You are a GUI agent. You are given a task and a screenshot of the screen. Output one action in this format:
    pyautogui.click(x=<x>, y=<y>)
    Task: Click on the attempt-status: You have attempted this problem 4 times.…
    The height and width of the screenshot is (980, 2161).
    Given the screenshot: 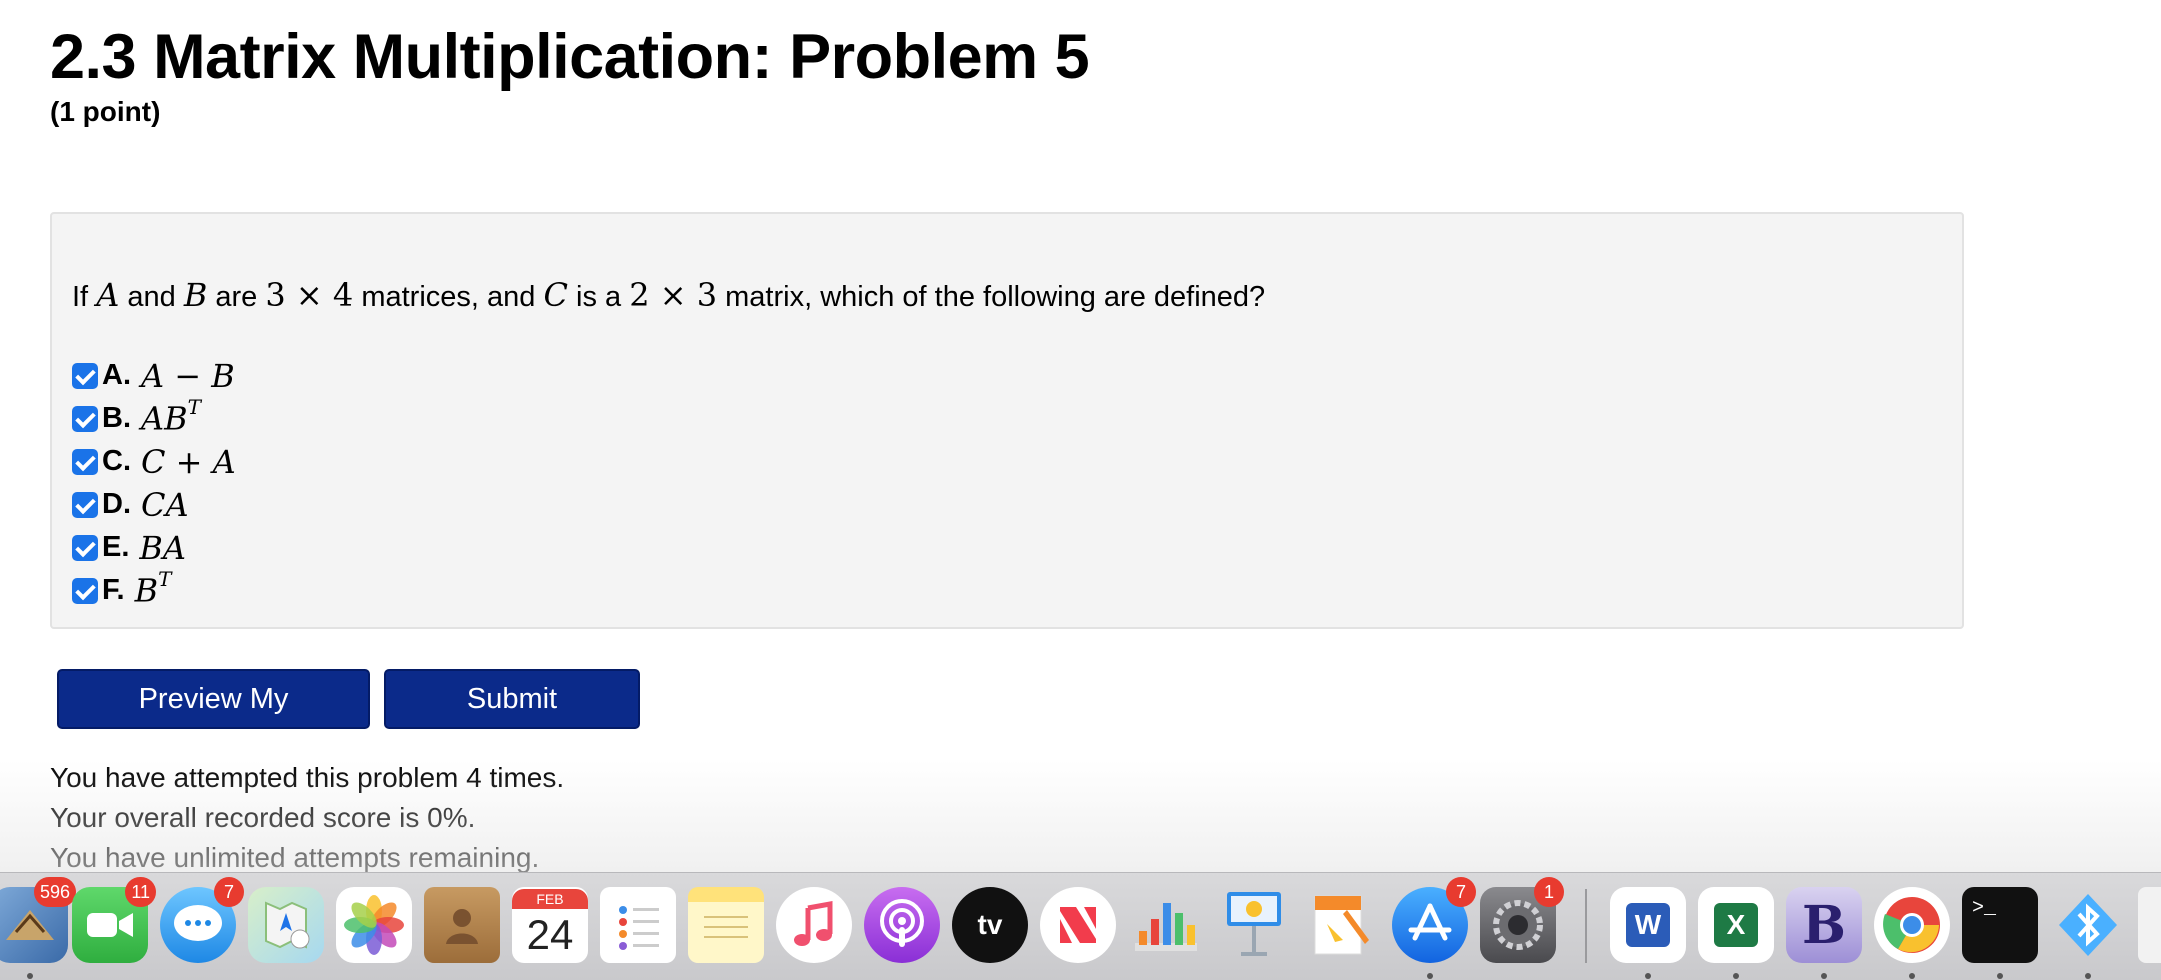 What is the action you would take?
    pyautogui.click(x=307, y=818)
    